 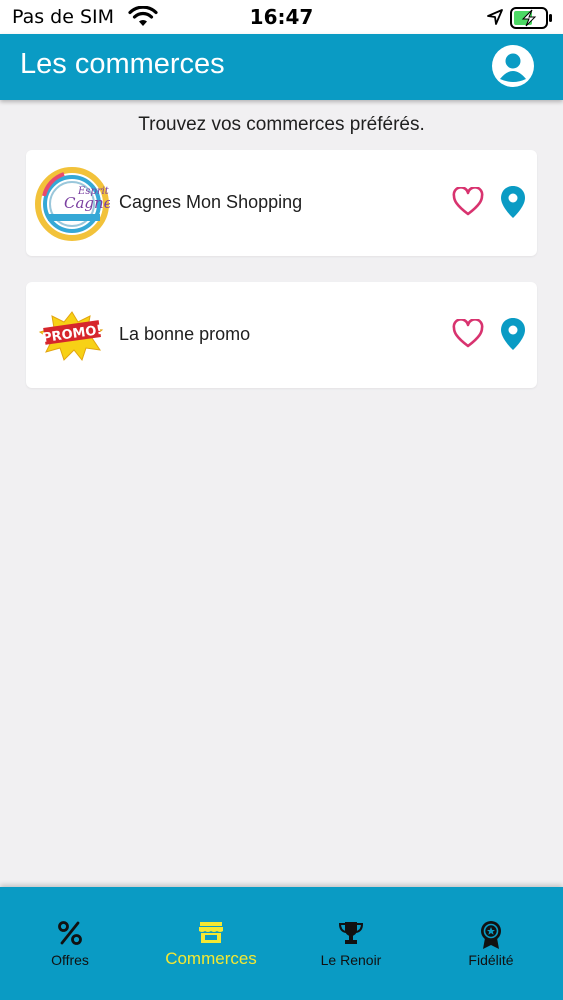 I want to click on shop-name: Cagnes Mon Shopping, so click(x=211, y=202).